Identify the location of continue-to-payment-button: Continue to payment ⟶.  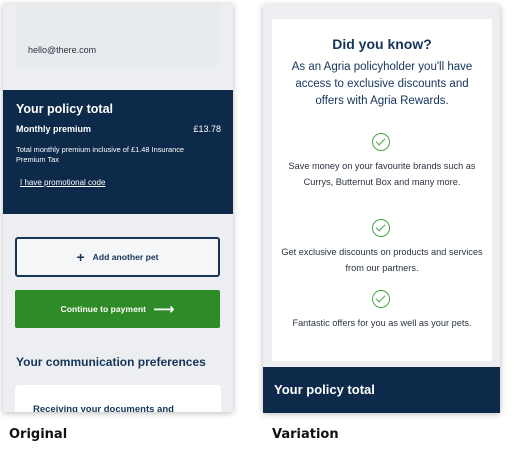
(117, 309).